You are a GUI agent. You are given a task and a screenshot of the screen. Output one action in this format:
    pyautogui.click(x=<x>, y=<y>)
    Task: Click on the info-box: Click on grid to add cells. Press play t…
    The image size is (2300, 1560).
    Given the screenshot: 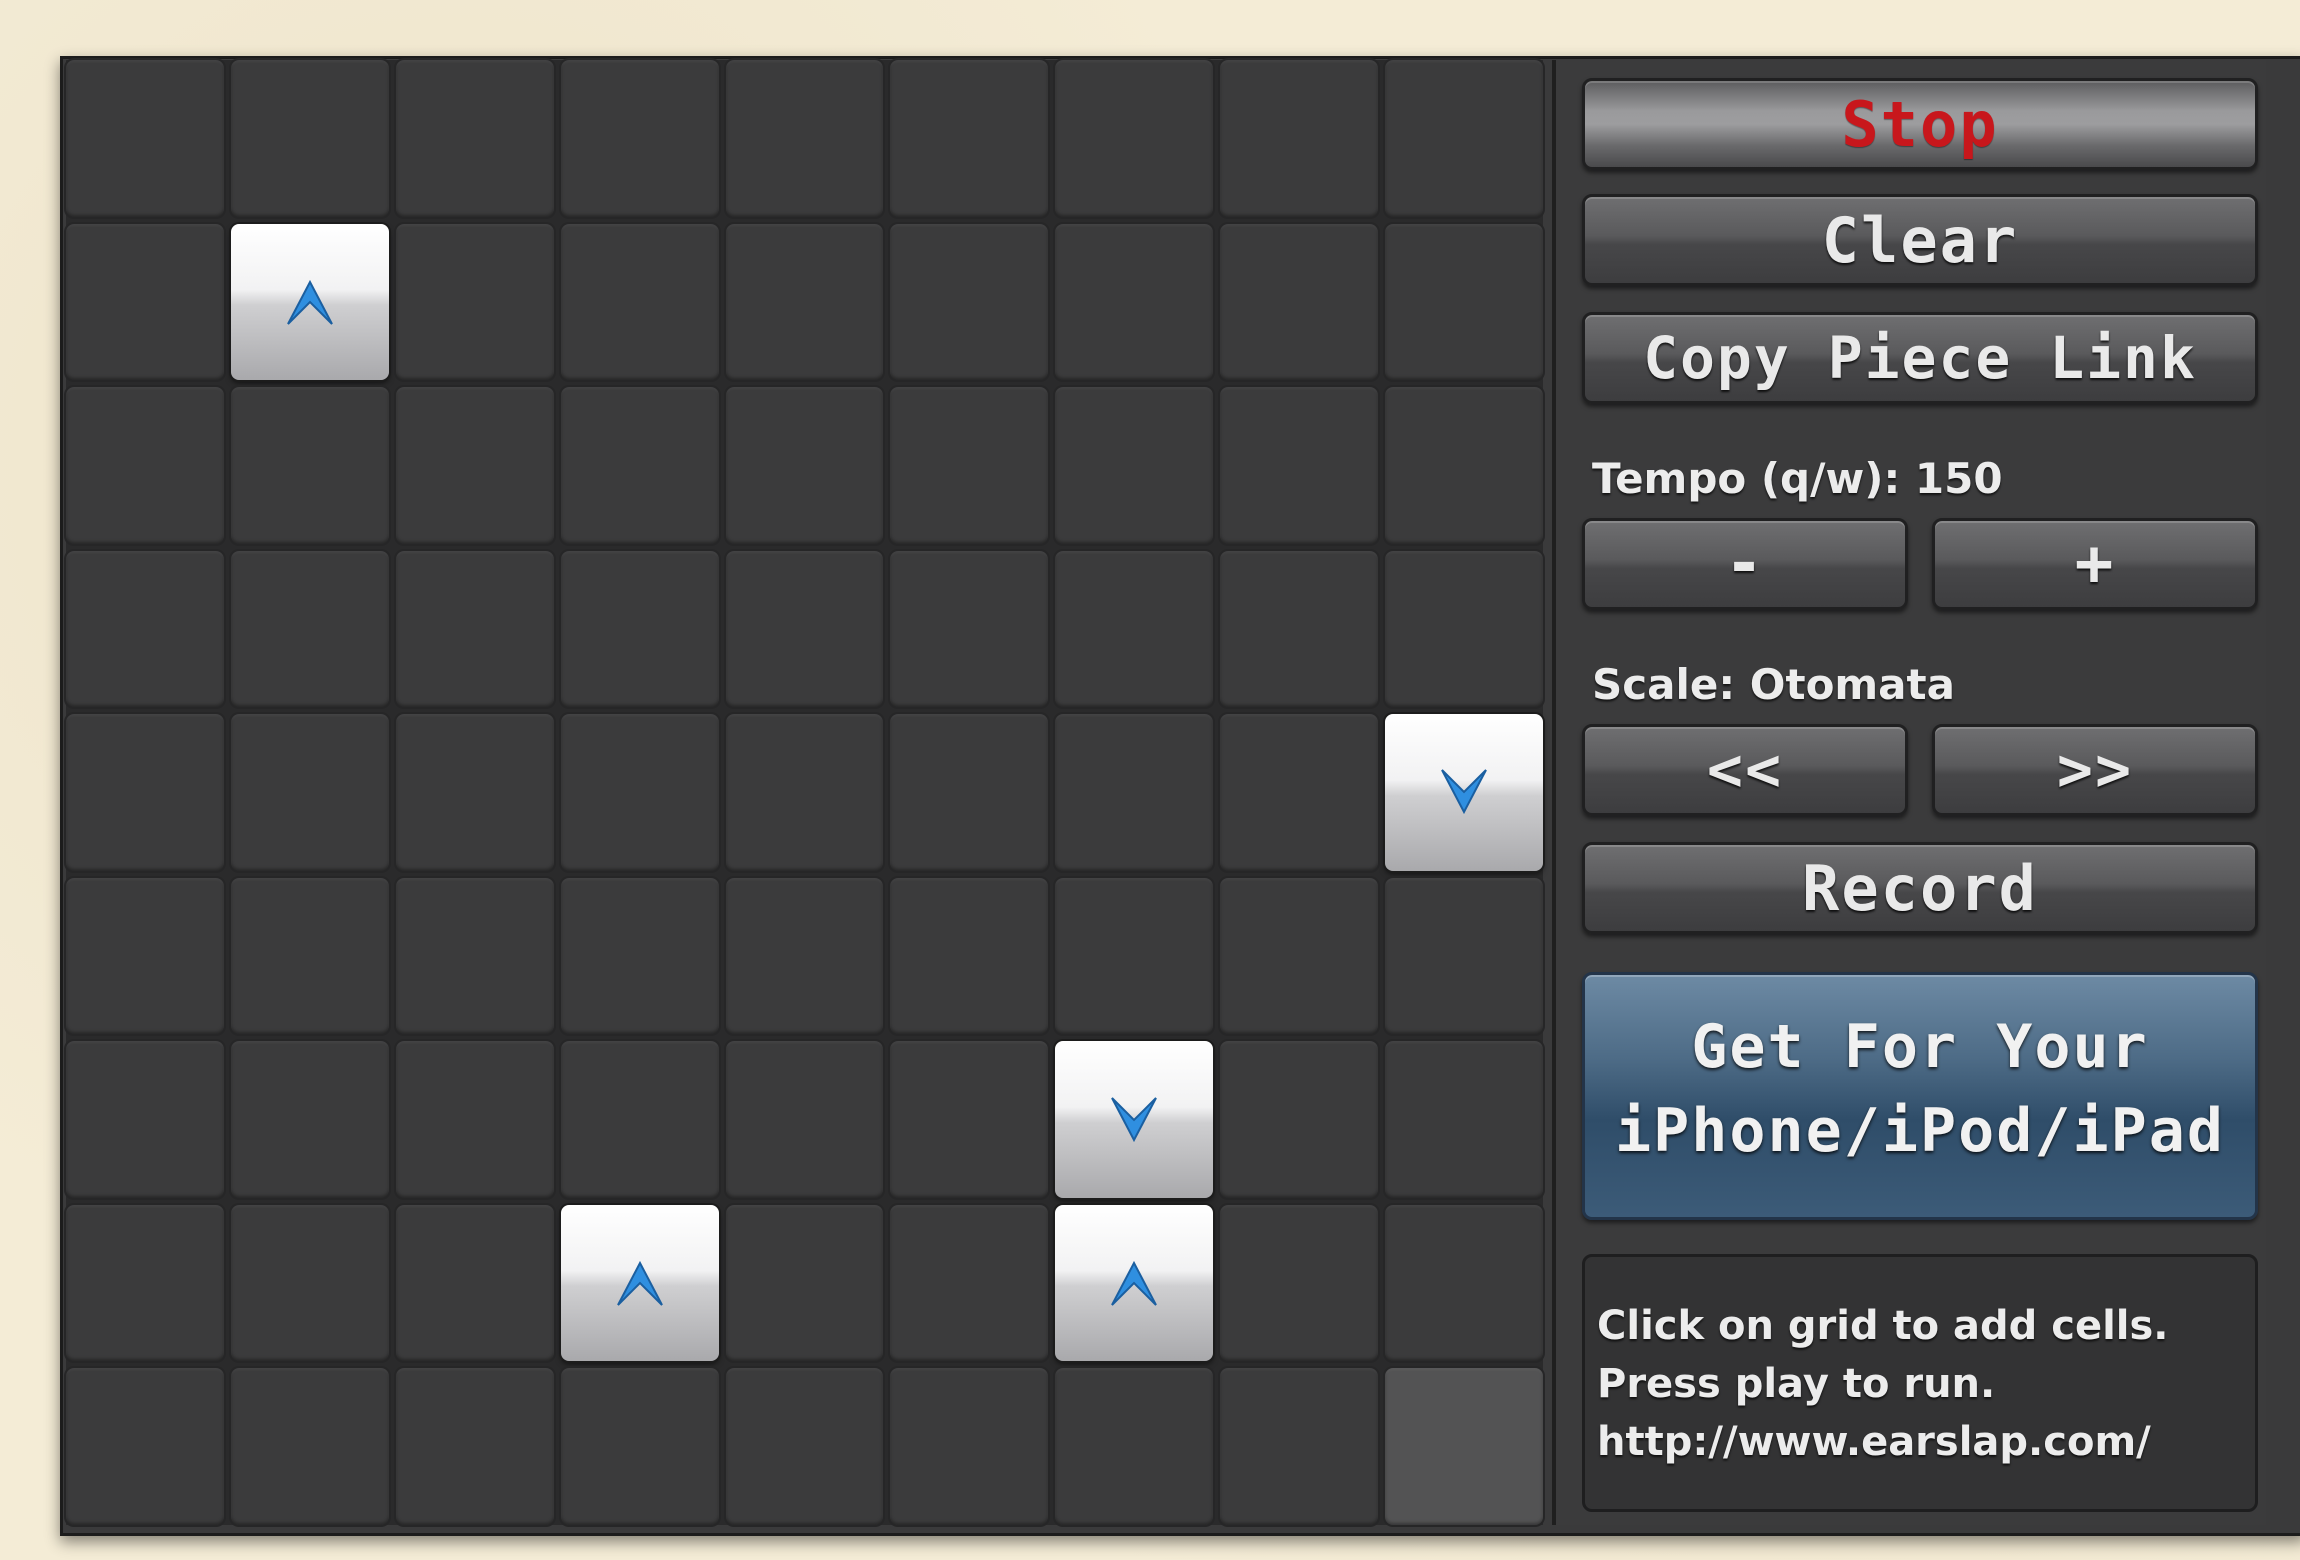 What is the action you would take?
    pyautogui.click(x=1920, y=1383)
    